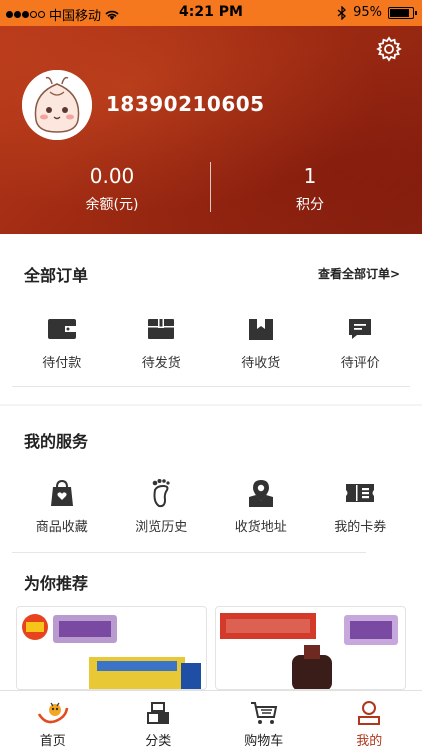 The height and width of the screenshot is (751, 422). What do you see at coordinates (62, 361) in the screenshot?
I see `order-pending-payment-label: 待付款` at bounding box center [62, 361].